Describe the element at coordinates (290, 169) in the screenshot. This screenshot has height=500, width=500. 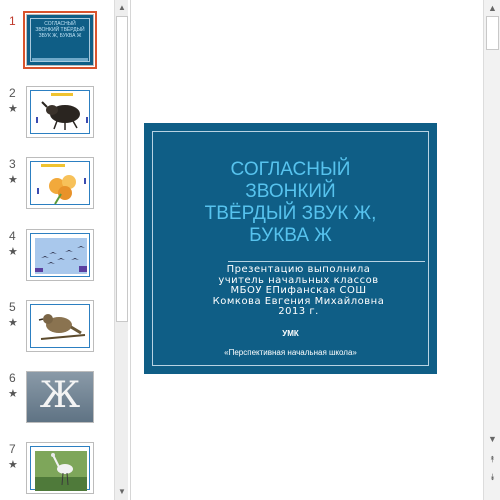
I see `slide-title-line: СОГЛАСНЫЙ` at that location.